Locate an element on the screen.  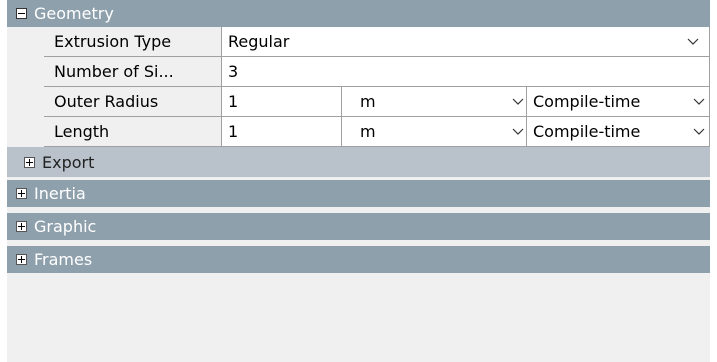
property-name: Length is located at coordinates (133, 132).